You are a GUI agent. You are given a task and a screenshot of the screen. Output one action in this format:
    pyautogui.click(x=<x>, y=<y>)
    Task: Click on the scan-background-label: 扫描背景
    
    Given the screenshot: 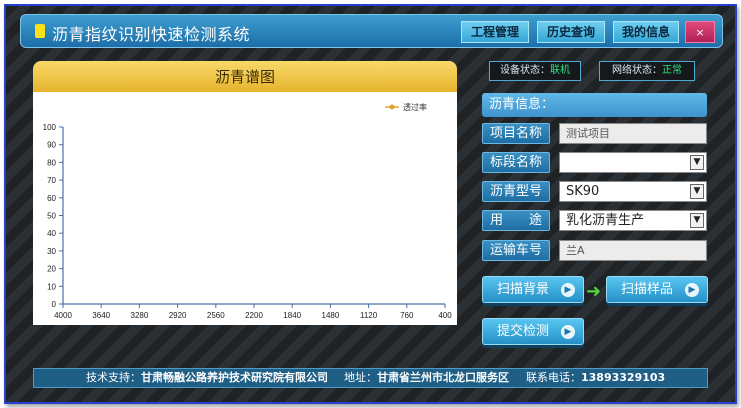 What is the action you would take?
    pyautogui.click(x=523, y=289)
    